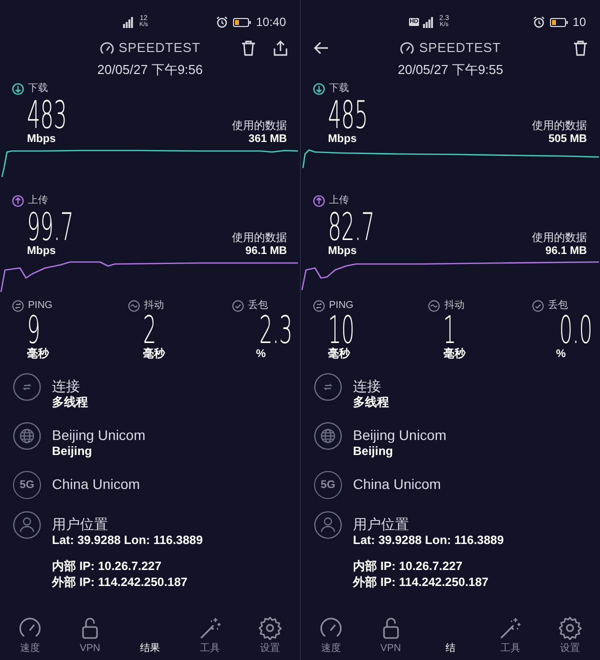 Image resolution: width=600 pixels, height=660 pixels. What do you see at coordinates (150, 635) in the screenshot?
I see `nav-tab: 结果` at bounding box center [150, 635].